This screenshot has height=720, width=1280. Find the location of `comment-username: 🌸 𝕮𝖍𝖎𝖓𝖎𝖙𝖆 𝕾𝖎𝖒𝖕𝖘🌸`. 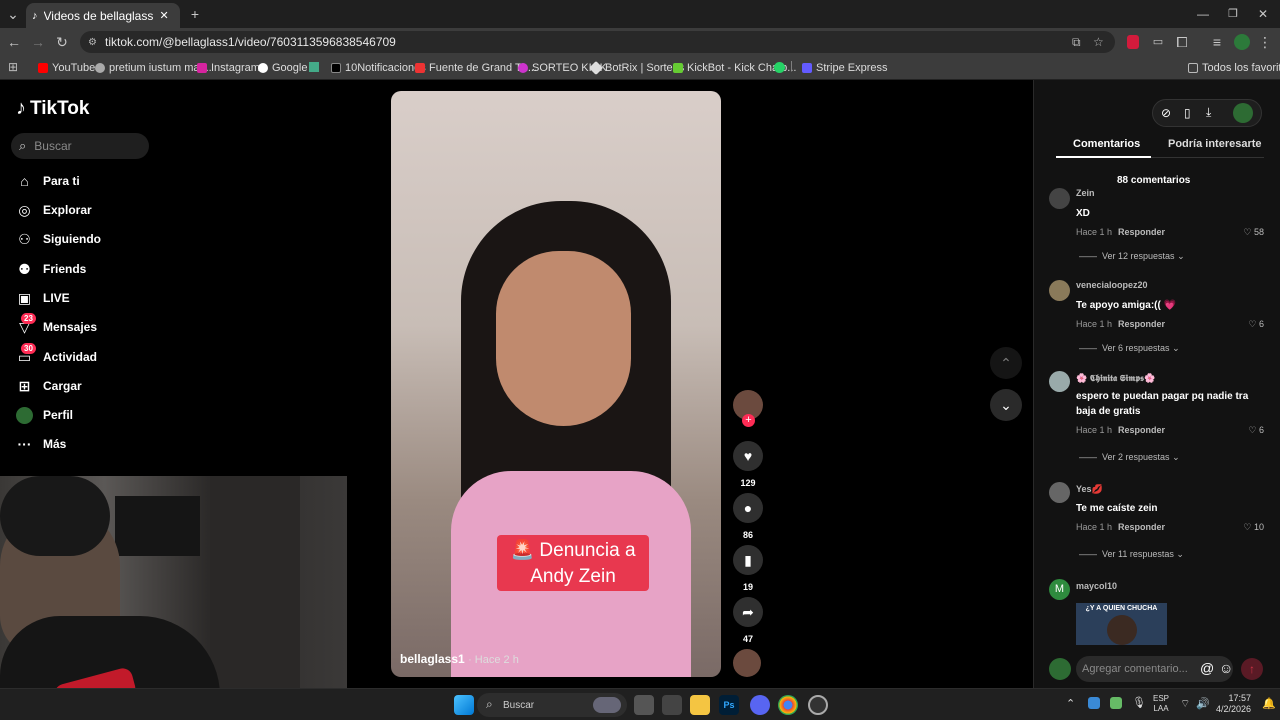

comment-username: 🌸 𝕮𝖍𝖎𝖓𝖎𝖙𝖆 𝕾𝖎𝖒𝖕𝖘🌸 is located at coordinates (1115, 378).